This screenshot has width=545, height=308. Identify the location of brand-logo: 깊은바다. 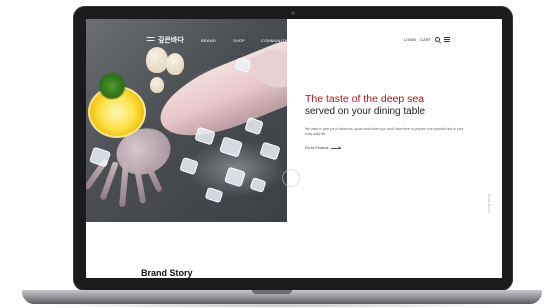
(165, 40).